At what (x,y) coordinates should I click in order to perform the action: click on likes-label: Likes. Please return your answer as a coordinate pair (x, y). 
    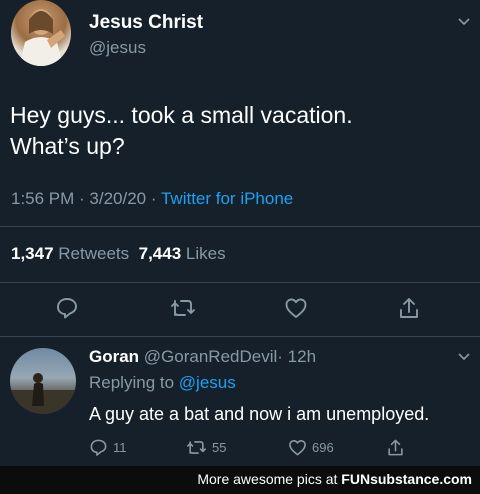
    Looking at the image, I should click on (205, 253).